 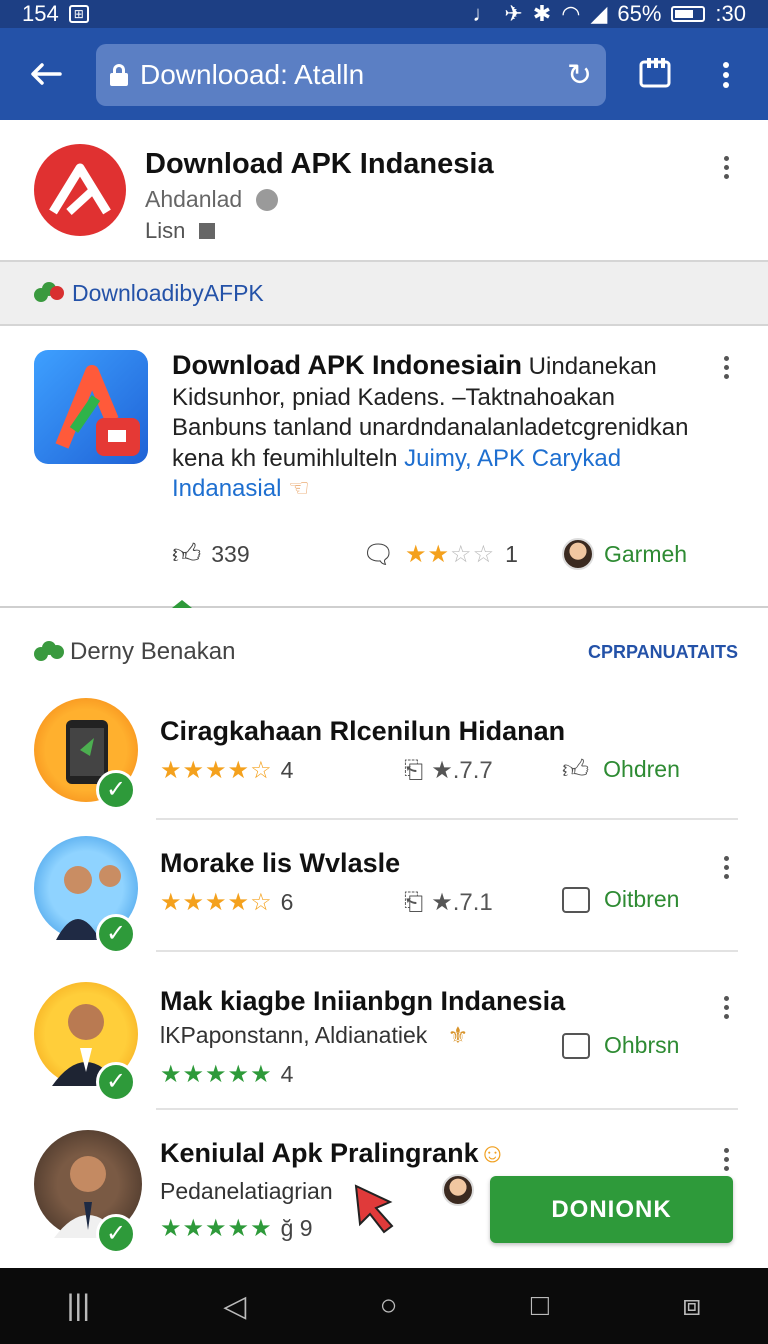 I want to click on battery-percent: 65%, so click(x=639, y=13).